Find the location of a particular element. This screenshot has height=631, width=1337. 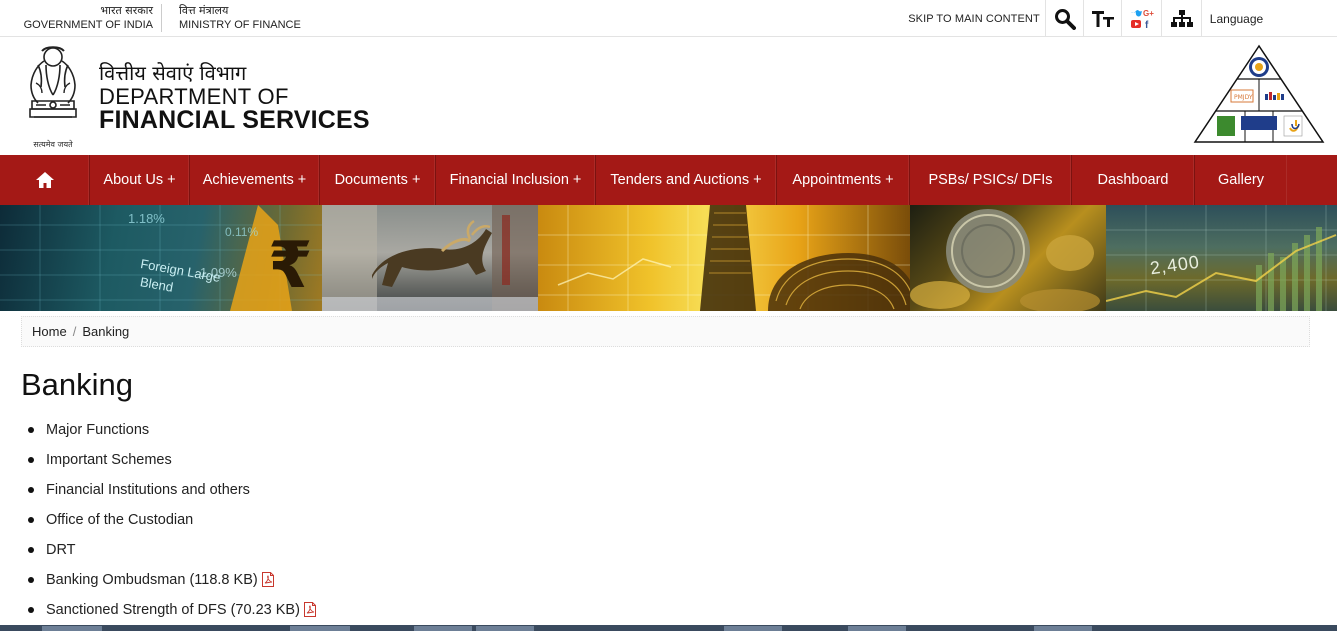

banner-stock-exchange-panel is located at coordinates (724, 258).